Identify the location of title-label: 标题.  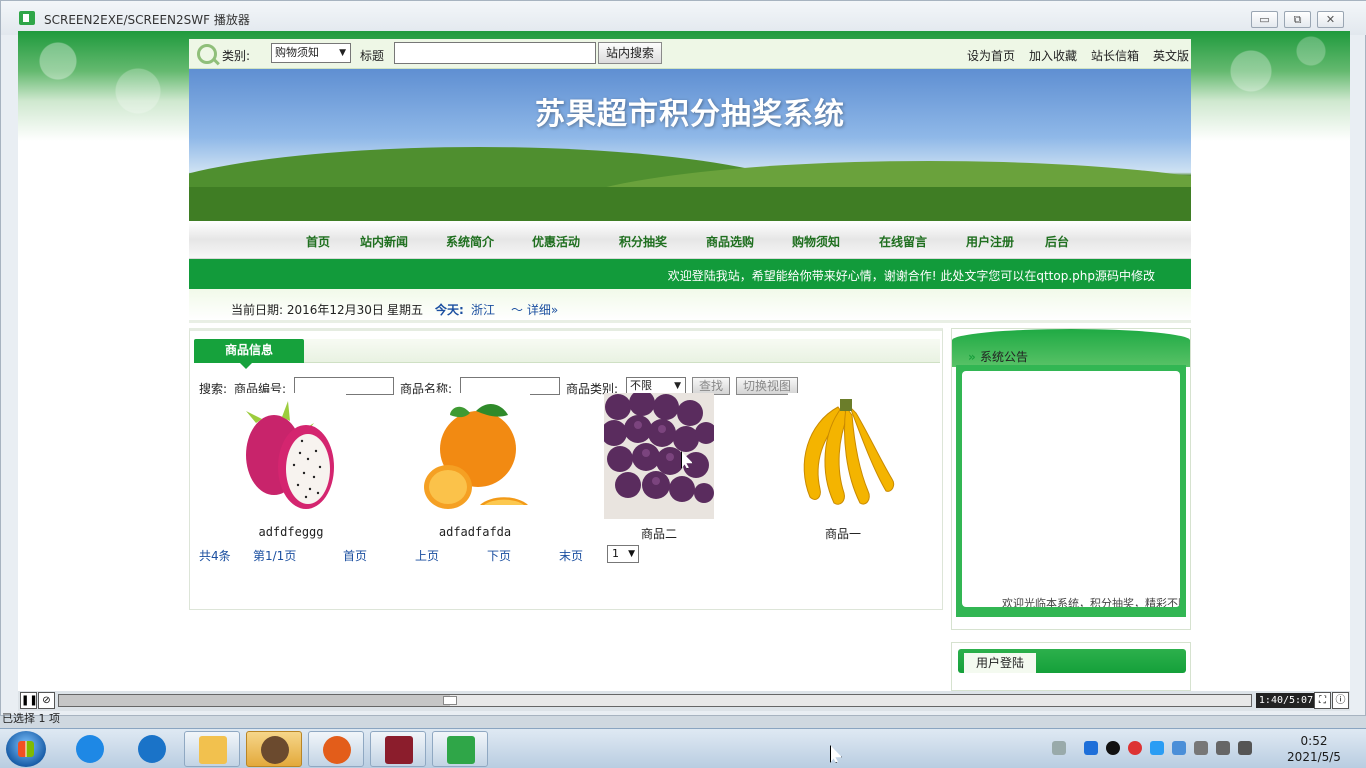
(372, 56).